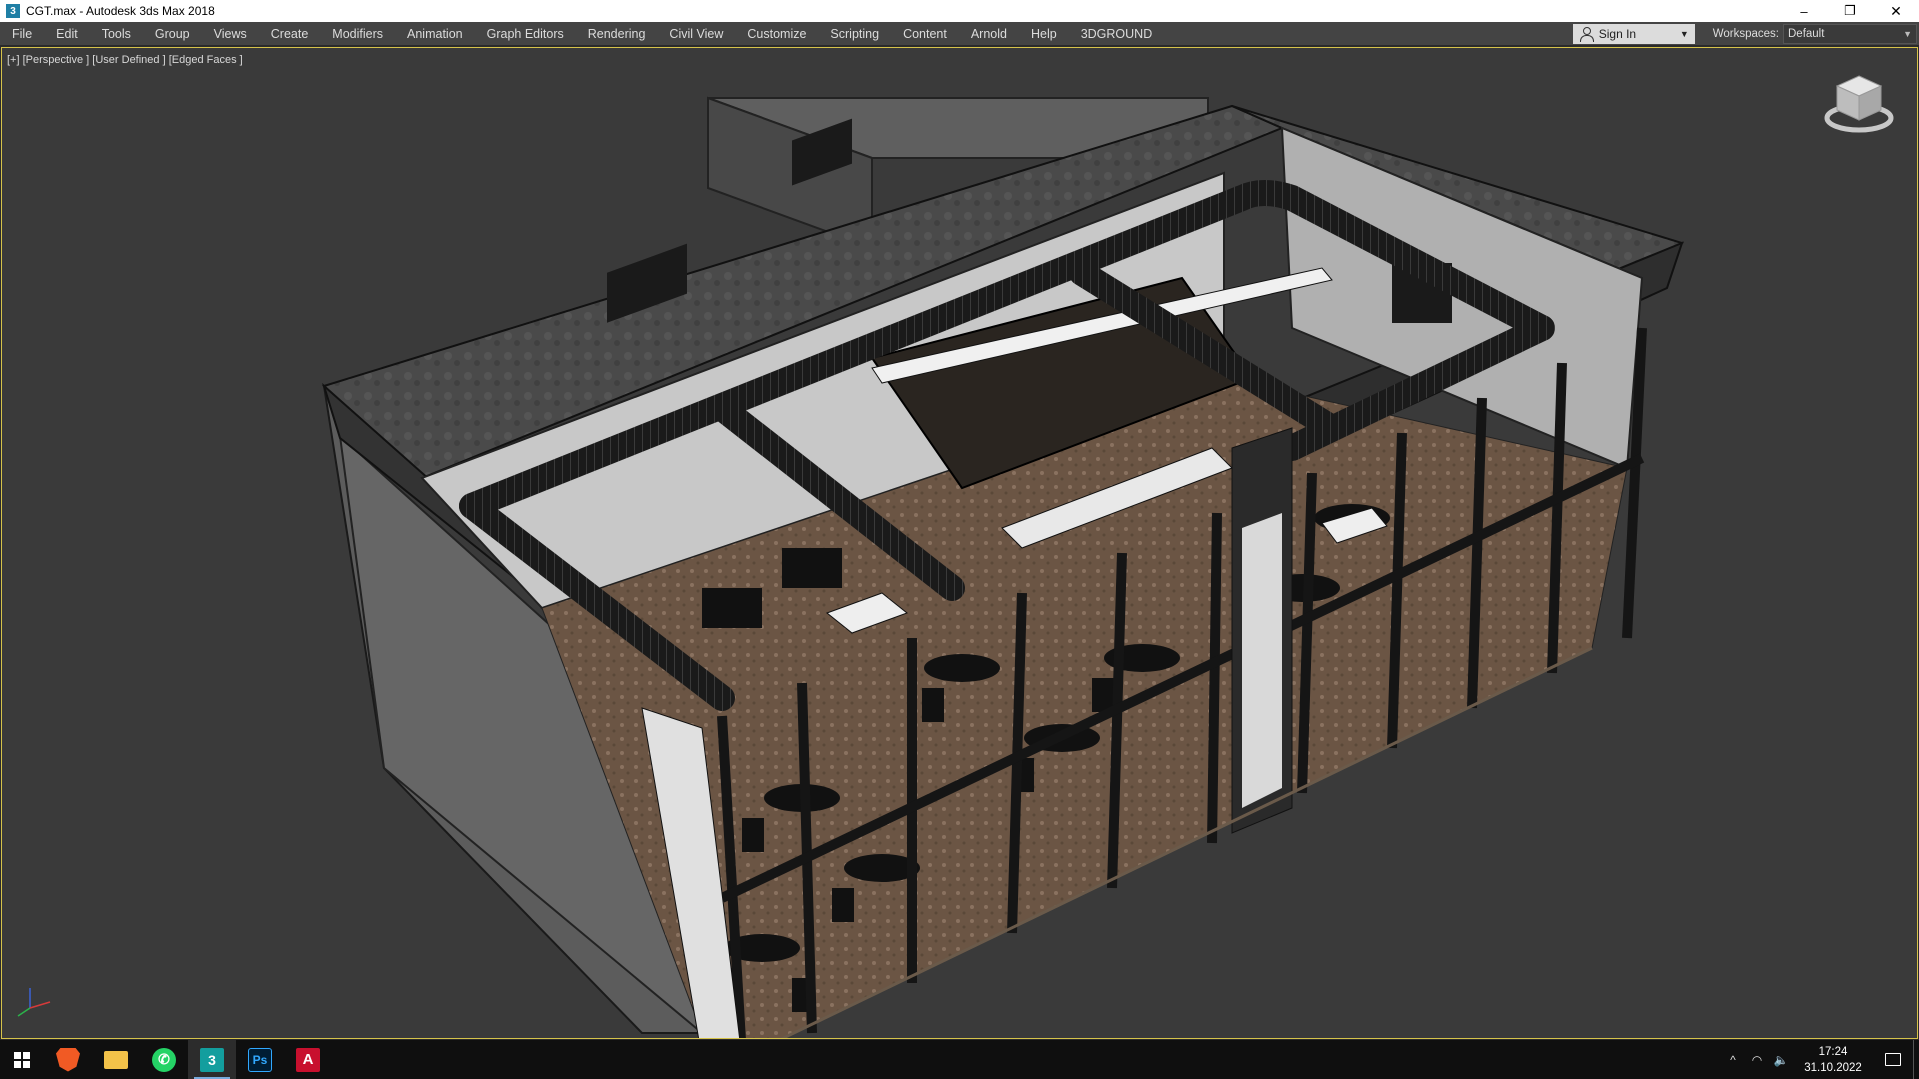 The height and width of the screenshot is (1079, 1919). I want to click on menu-rendering: Rendering, so click(617, 34).